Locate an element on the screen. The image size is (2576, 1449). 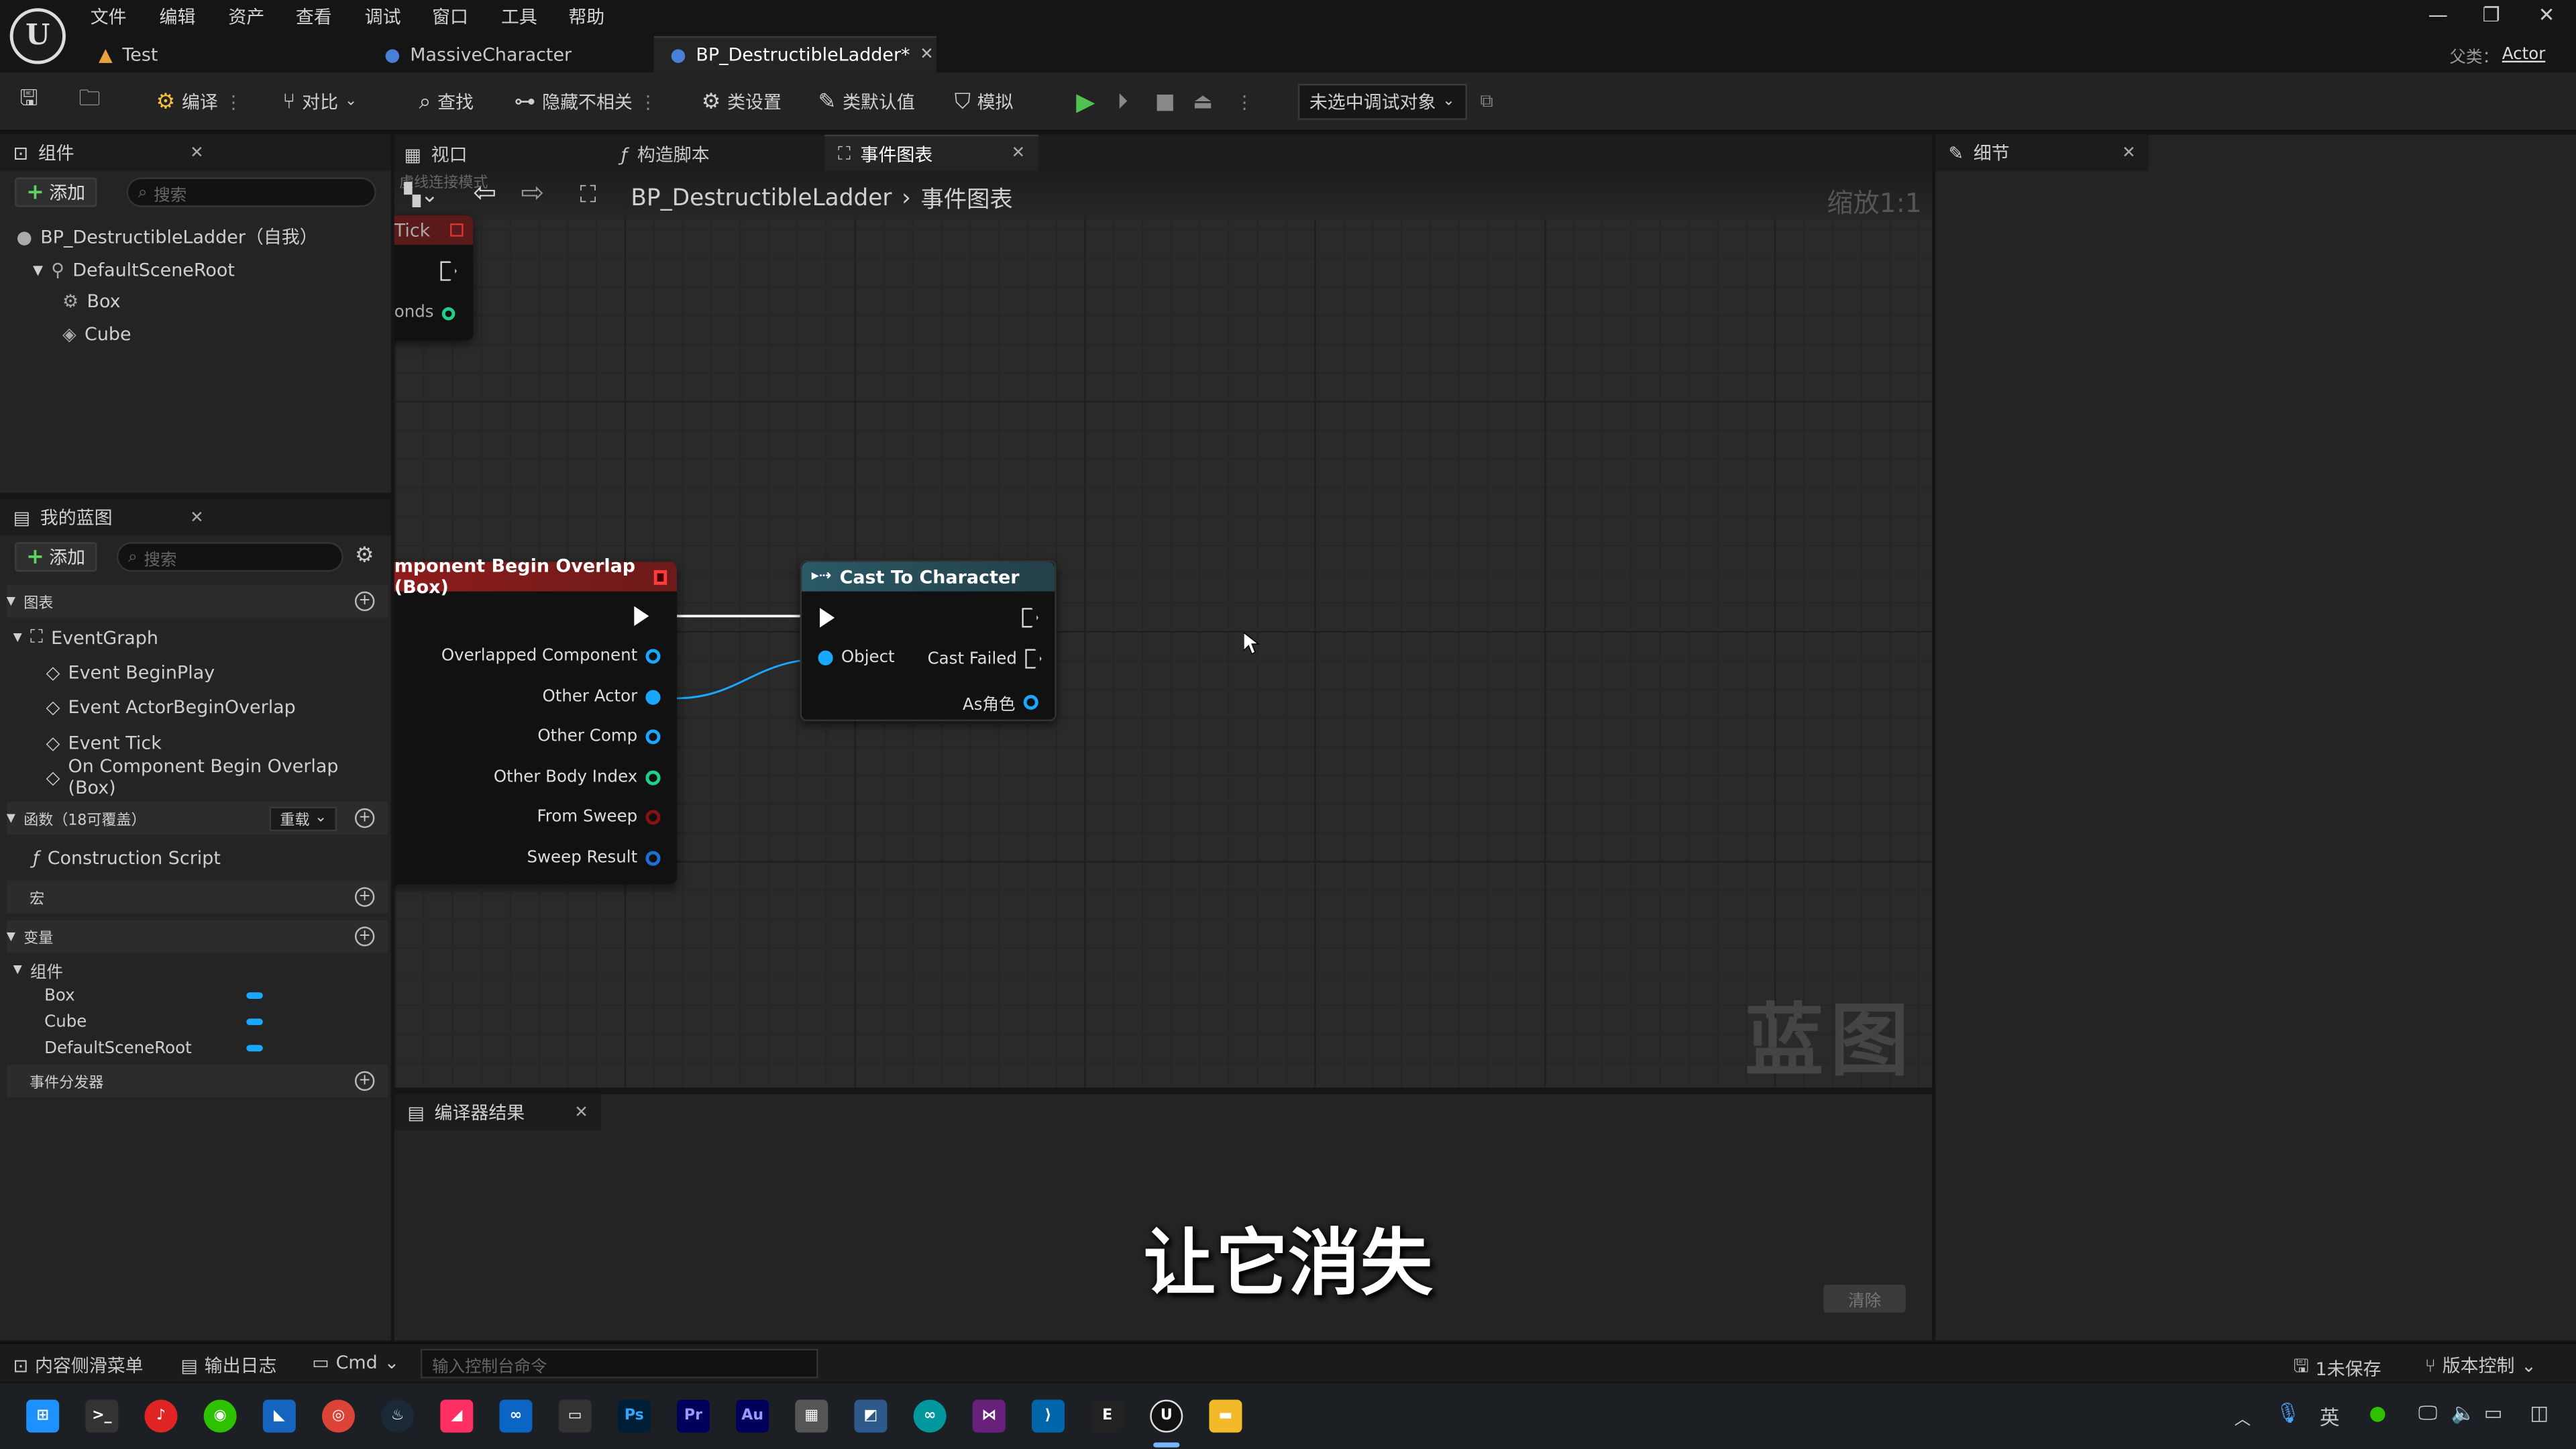
component-root: ● BP_DestructibleLadder（自我） is located at coordinates (166, 237).